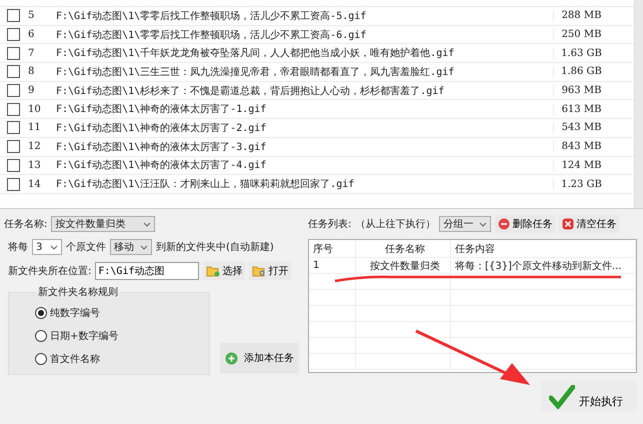  Describe the element at coordinates (581, 109) in the screenshot. I see `file-size: 613 MB` at that location.